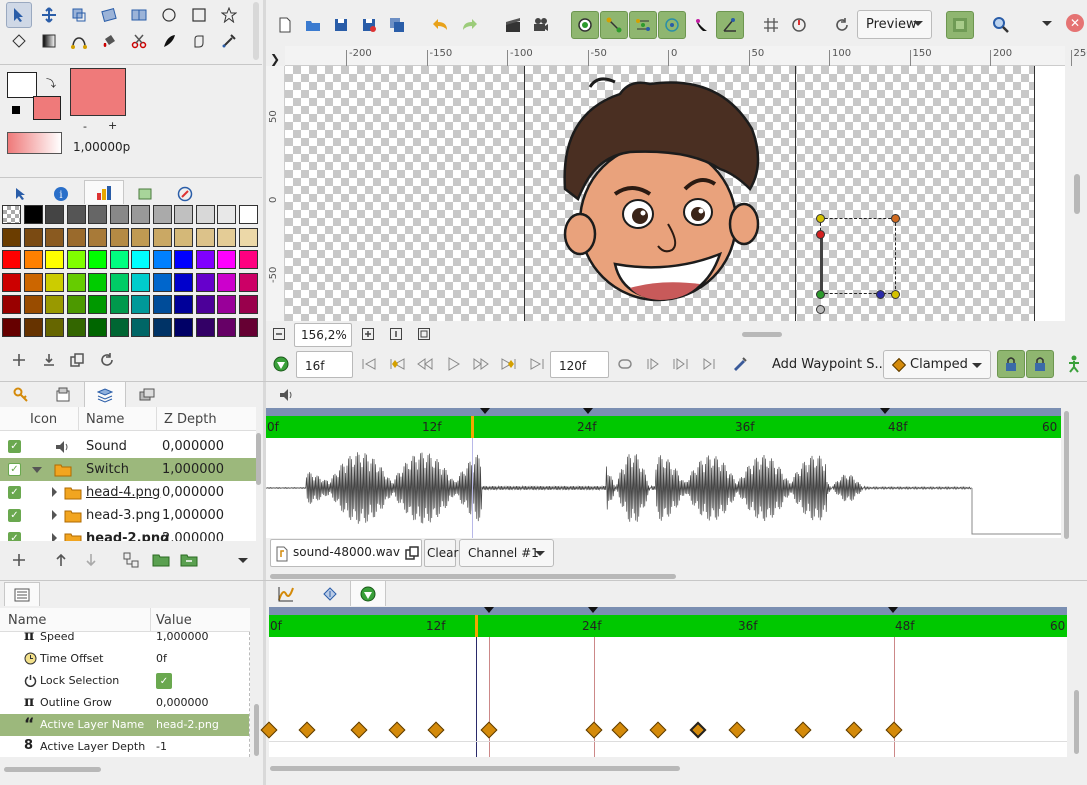 Image resolution: width=1087 pixels, height=785 pixels. Describe the element at coordinates (169, 15) in the screenshot. I see `circle-tool-icon` at that location.